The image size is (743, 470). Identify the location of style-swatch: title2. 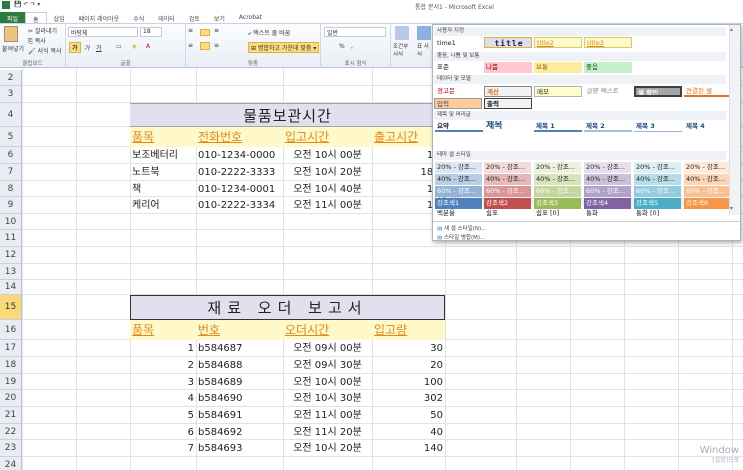
(558, 42).